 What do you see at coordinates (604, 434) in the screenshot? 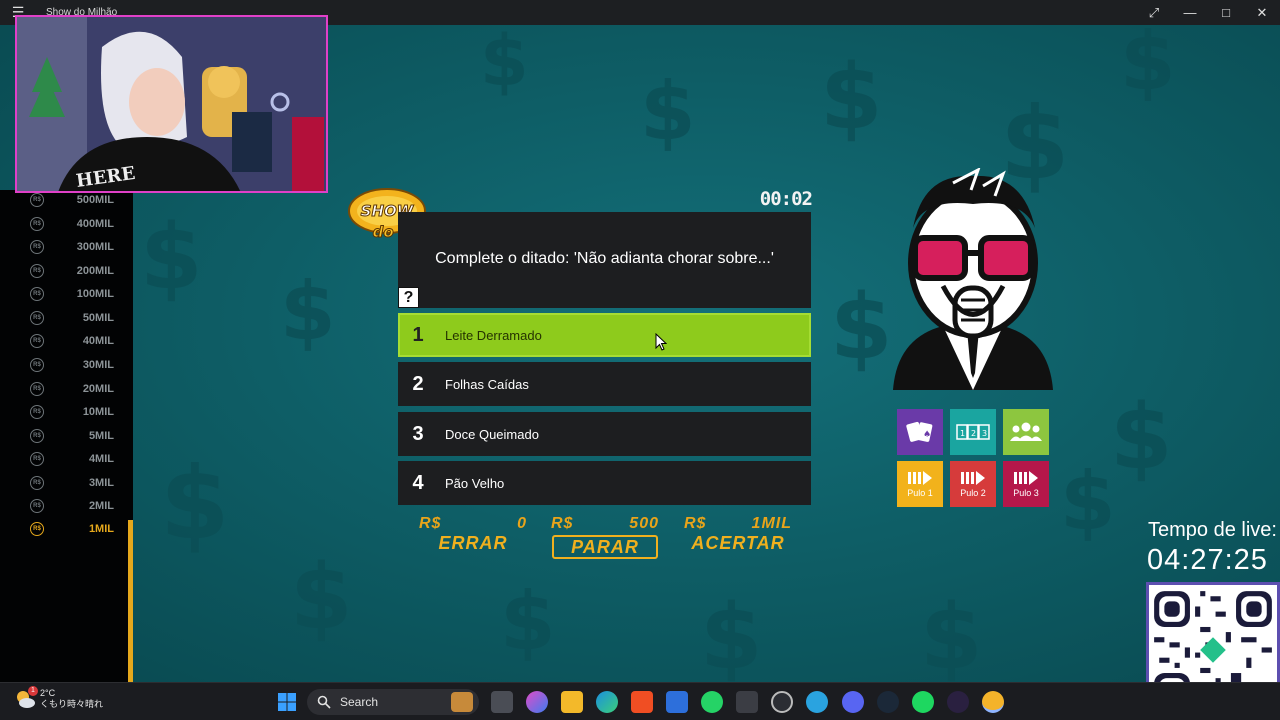
I see `answer-option-3: 3 Doce Queimado` at bounding box center [604, 434].